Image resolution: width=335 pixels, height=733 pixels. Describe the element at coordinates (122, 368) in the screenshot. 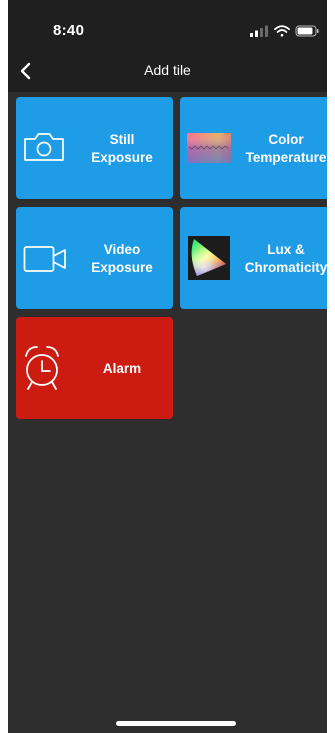

I see `tile-label: Alarm` at that location.